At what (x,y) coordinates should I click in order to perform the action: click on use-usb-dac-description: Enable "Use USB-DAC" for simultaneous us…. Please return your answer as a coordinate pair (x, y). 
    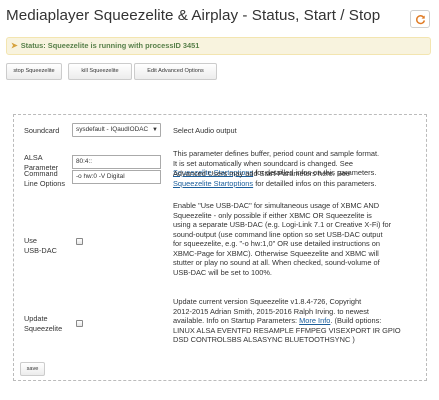
    Looking at the image, I should click on (282, 239).